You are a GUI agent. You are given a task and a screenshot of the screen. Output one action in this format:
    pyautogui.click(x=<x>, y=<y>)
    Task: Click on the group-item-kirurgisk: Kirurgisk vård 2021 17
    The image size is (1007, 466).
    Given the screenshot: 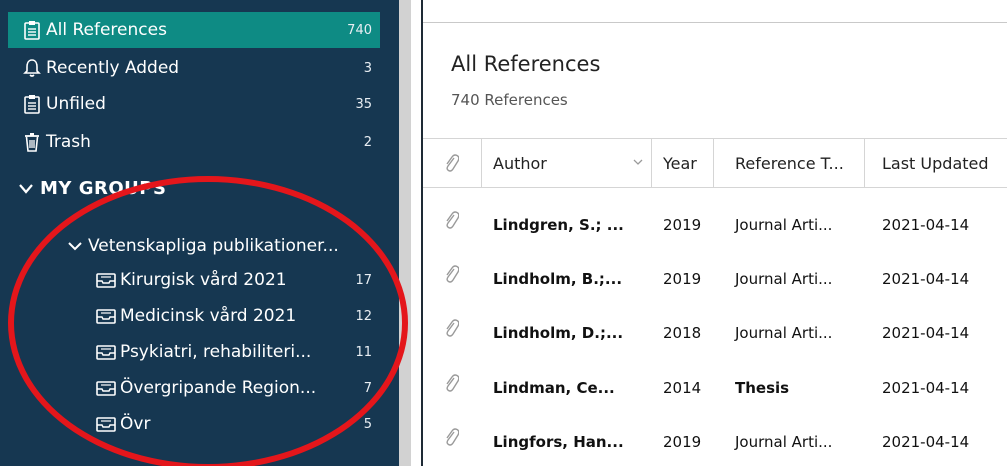 What is the action you would take?
    pyautogui.click(x=238, y=280)
    